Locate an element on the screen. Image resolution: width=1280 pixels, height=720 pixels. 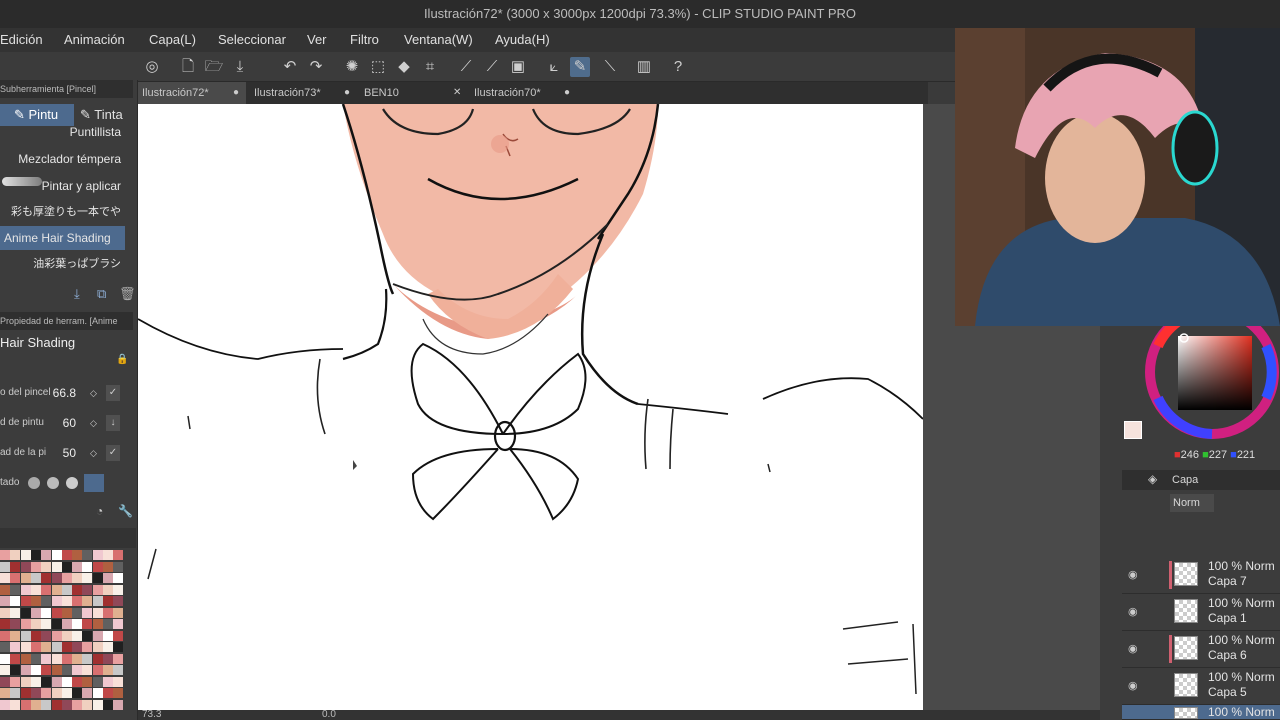
brush-pintar-y-aplicar: Pintar y aplicar is located at coordinates (62, 186).